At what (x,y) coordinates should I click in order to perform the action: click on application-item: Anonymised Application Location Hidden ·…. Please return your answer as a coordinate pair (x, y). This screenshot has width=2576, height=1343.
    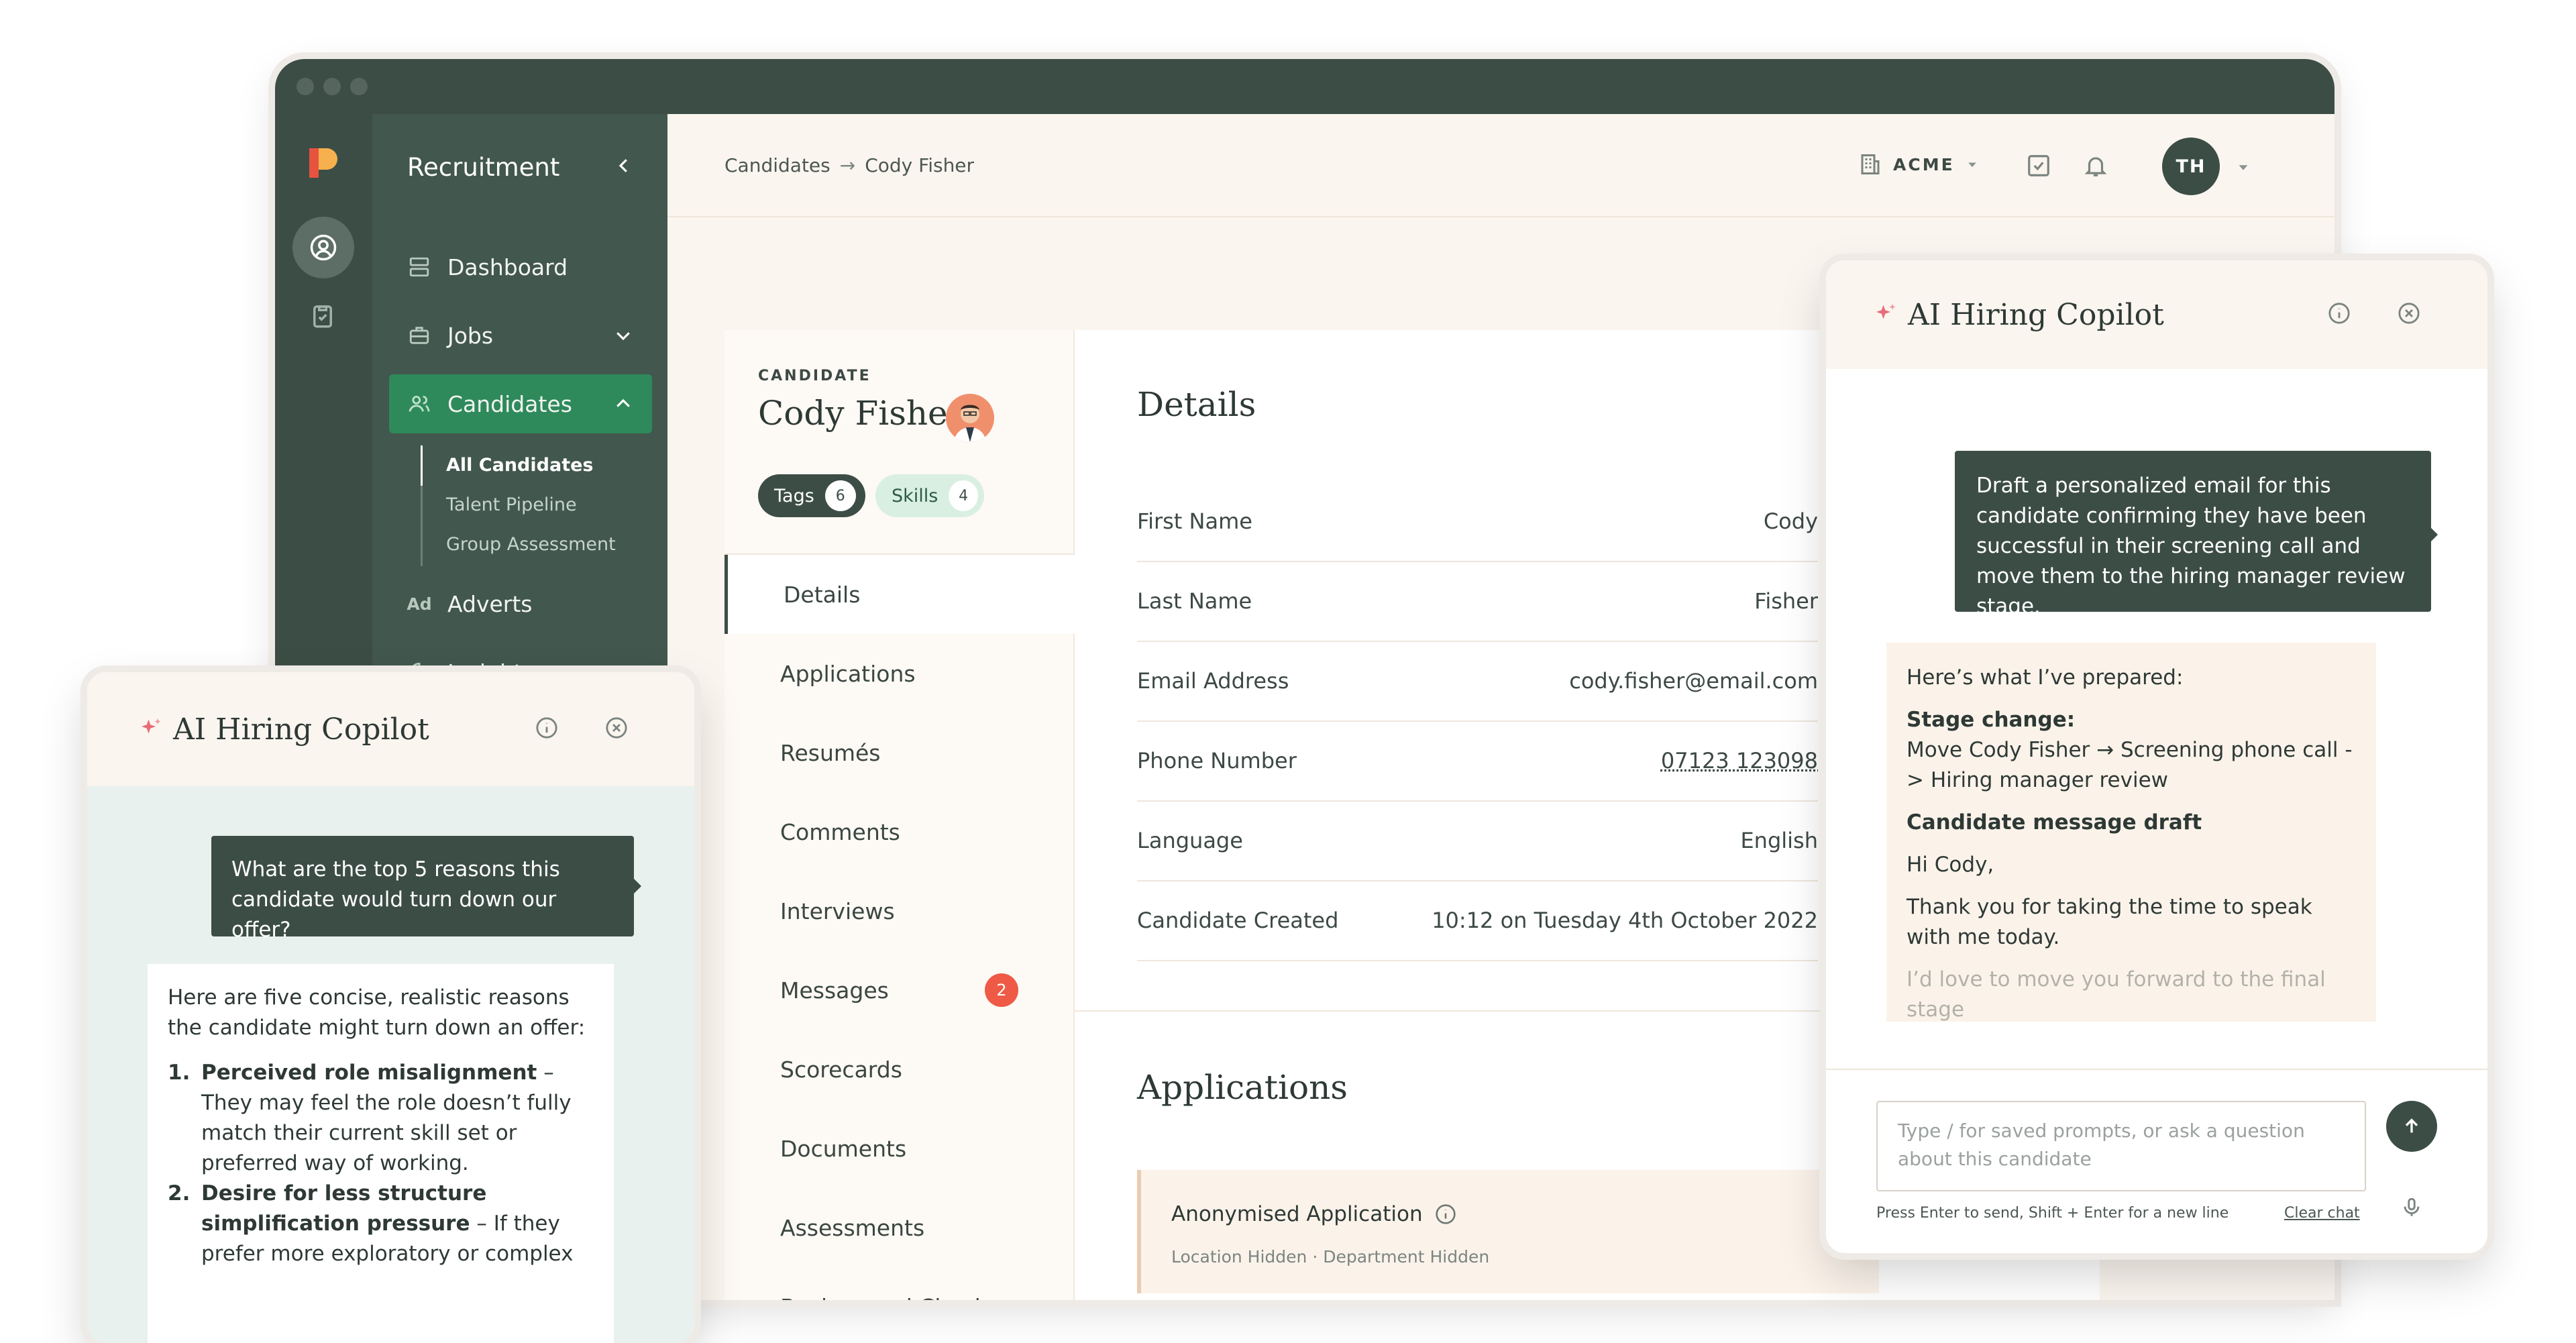
    Looking at the image, I should click on (1508, 1231).